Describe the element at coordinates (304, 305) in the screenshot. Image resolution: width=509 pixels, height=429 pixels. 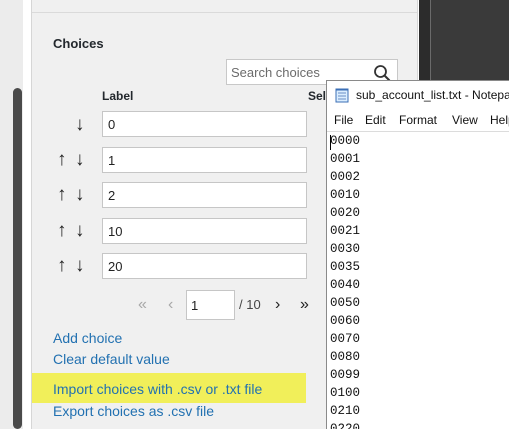
I see `last-page-button: »` at that location.